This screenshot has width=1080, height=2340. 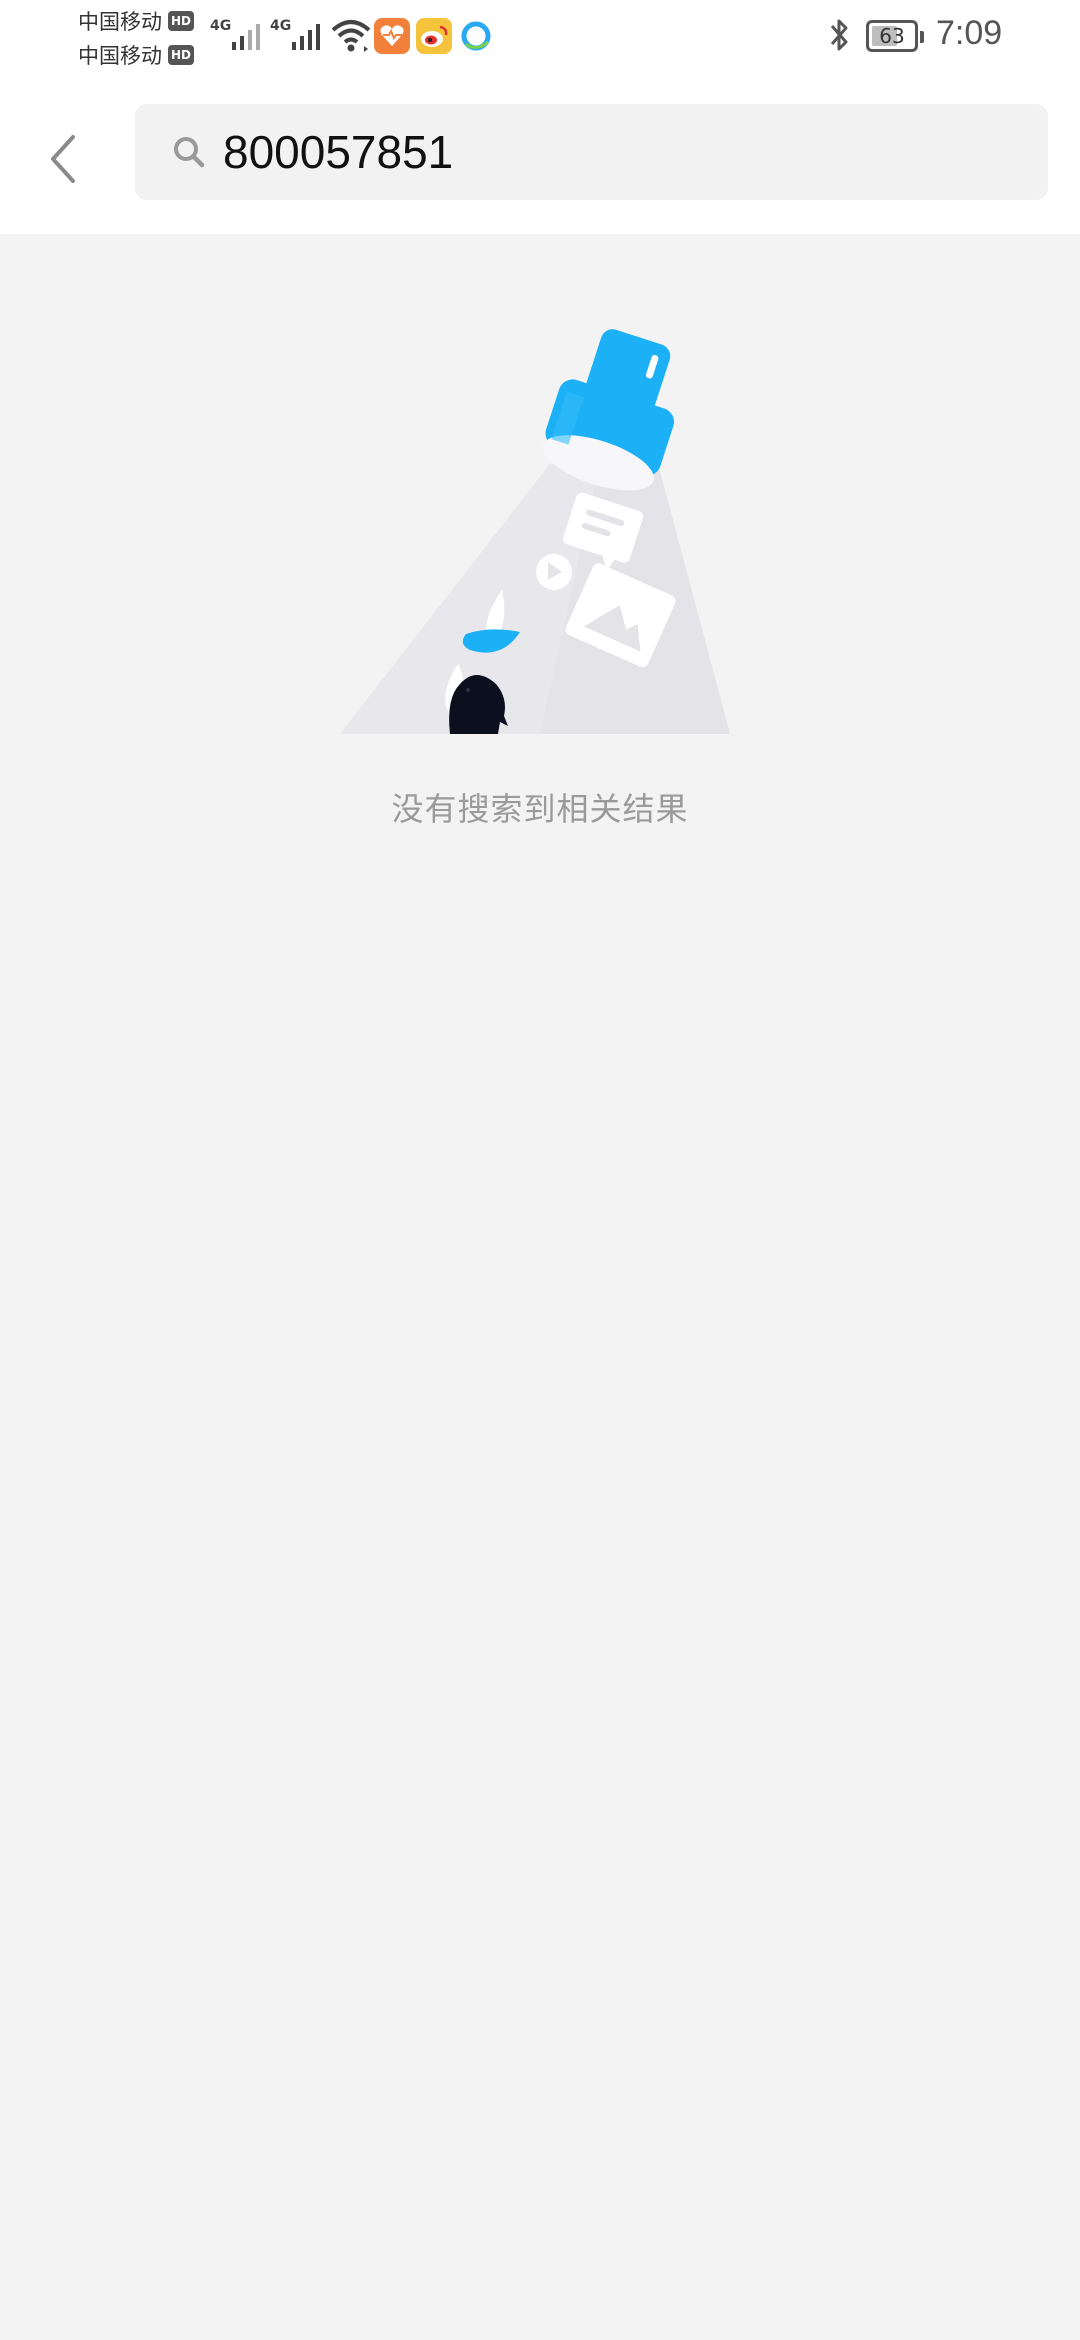 What do you see at coordinates (476, 36) in the screenshot?
I see `qq-browser-icon` at bounding box center [476, 36].